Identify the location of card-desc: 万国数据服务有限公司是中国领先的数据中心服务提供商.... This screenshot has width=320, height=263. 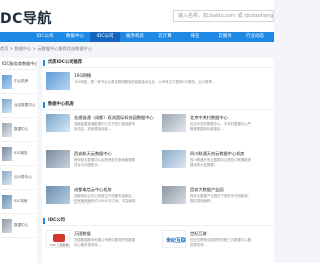
(105, 242).